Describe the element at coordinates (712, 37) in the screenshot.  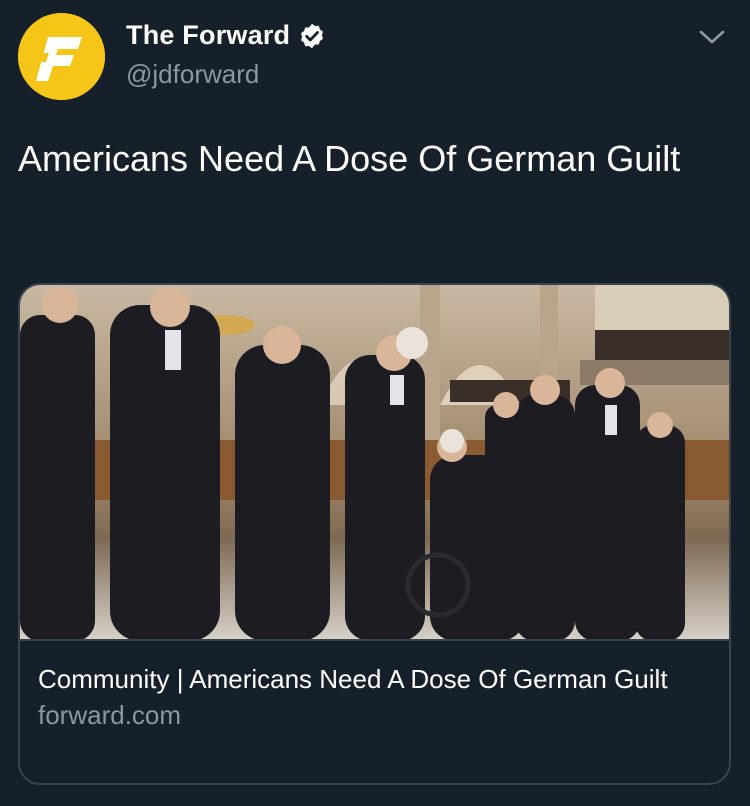
I see `chevron-down-icon` at that location.